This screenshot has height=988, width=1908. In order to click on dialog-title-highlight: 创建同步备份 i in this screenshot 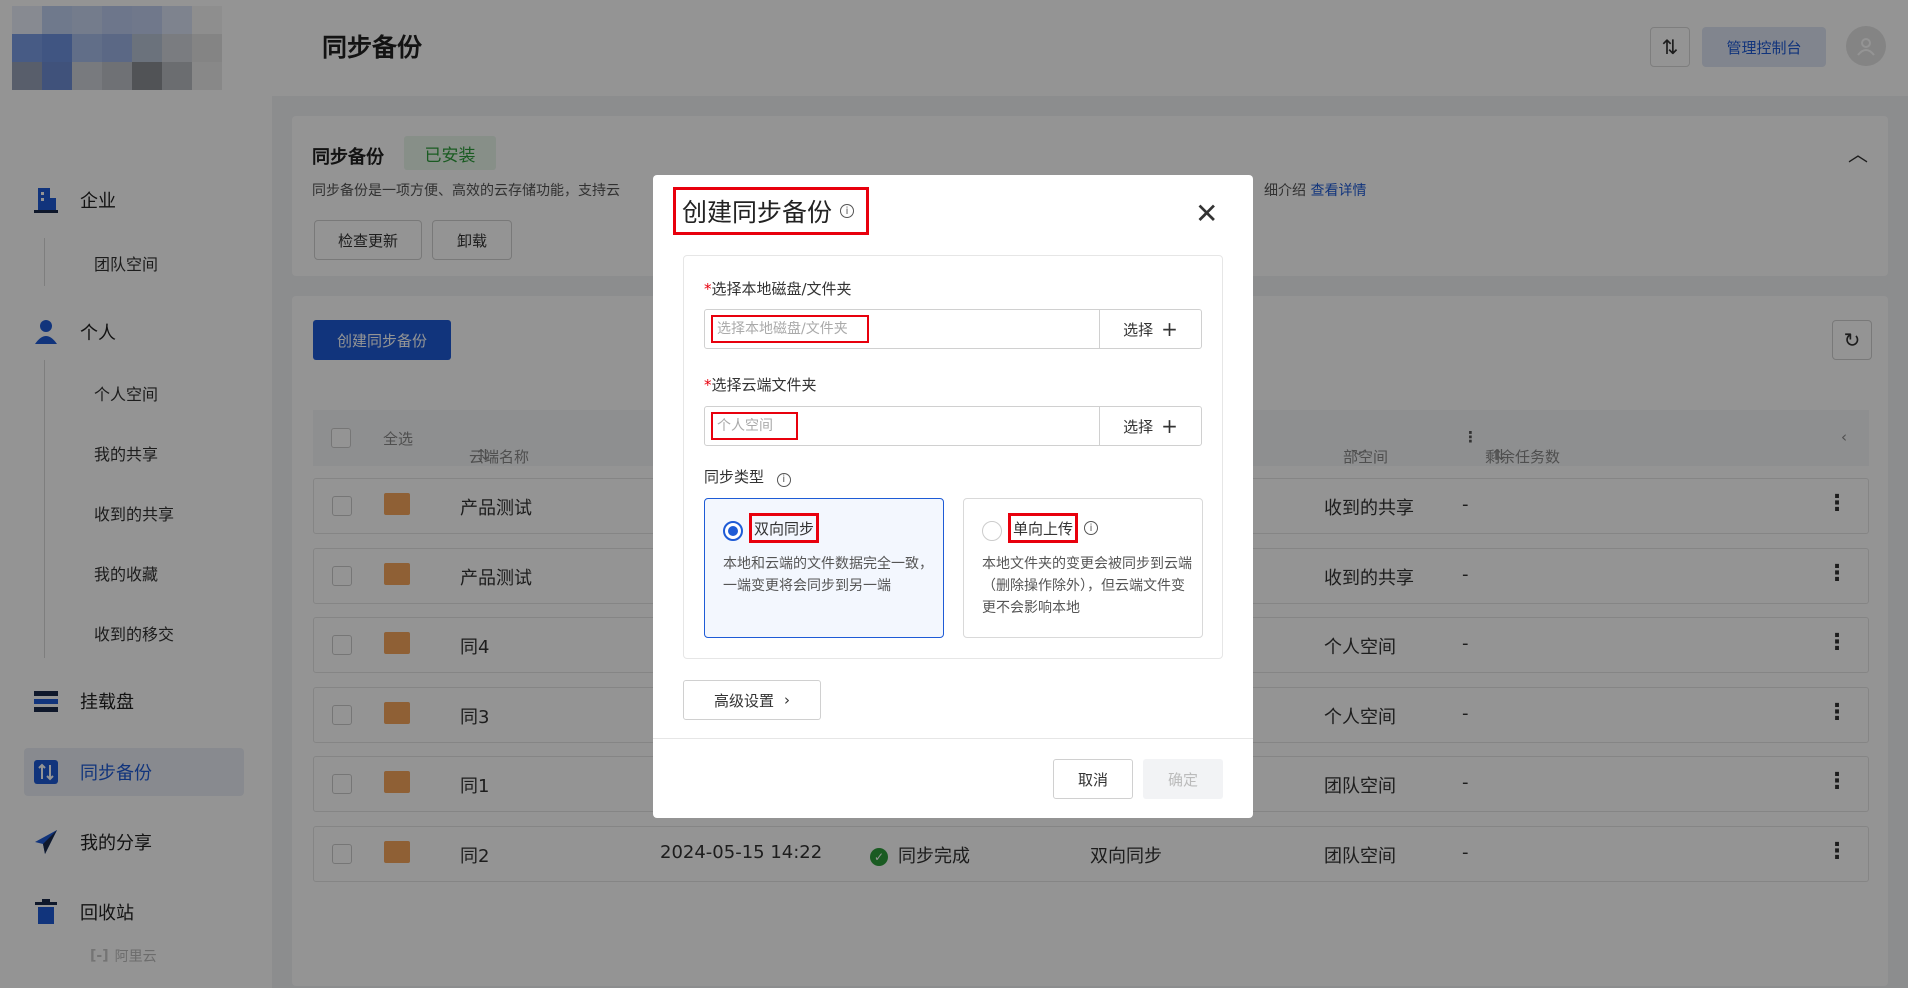, I will do `click(771, 211)`.